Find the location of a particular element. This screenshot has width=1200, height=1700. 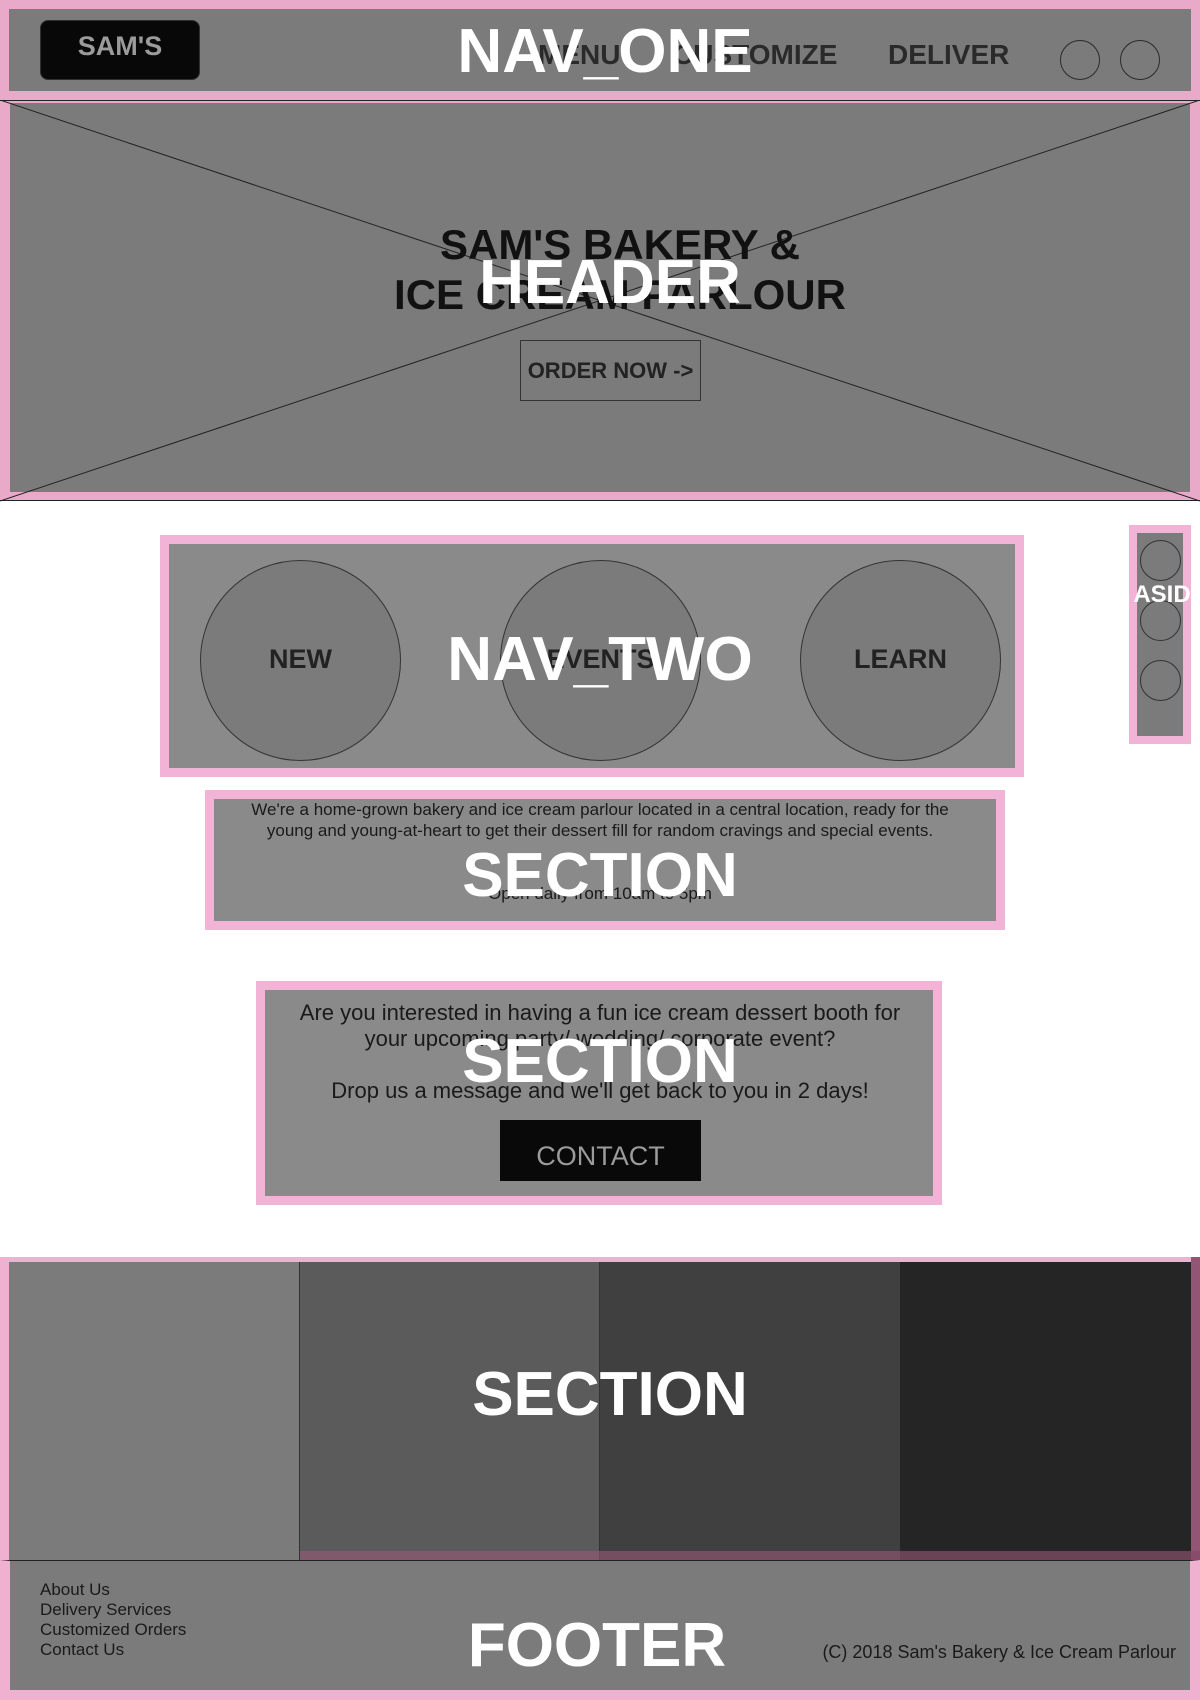

order-now-button: ORDER NOW -> is located at coordinates (610, 370).